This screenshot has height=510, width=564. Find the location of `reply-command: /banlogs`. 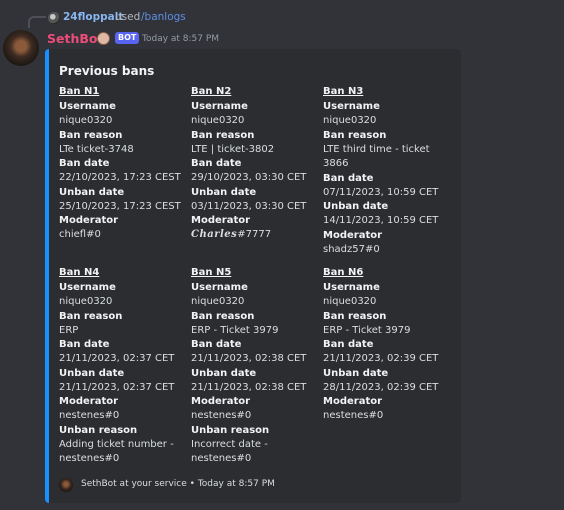

reply-command: /banlogs is located at coordinates (163, 17).